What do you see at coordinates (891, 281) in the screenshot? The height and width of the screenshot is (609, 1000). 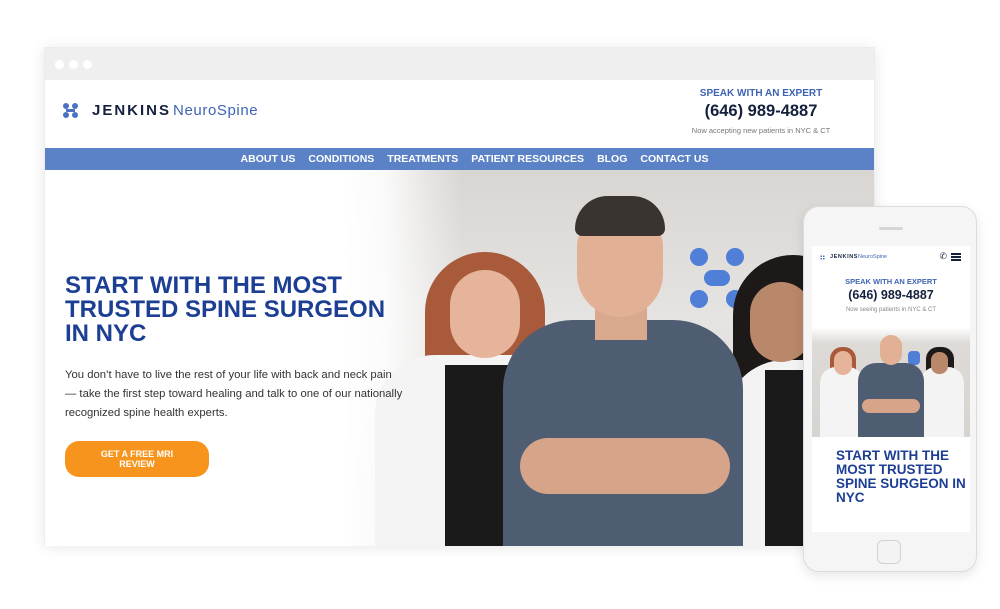 I see `mobile-speak-with-expert-label: SPEAK WITH AN EXPERT` at bounding box center [891, 281].